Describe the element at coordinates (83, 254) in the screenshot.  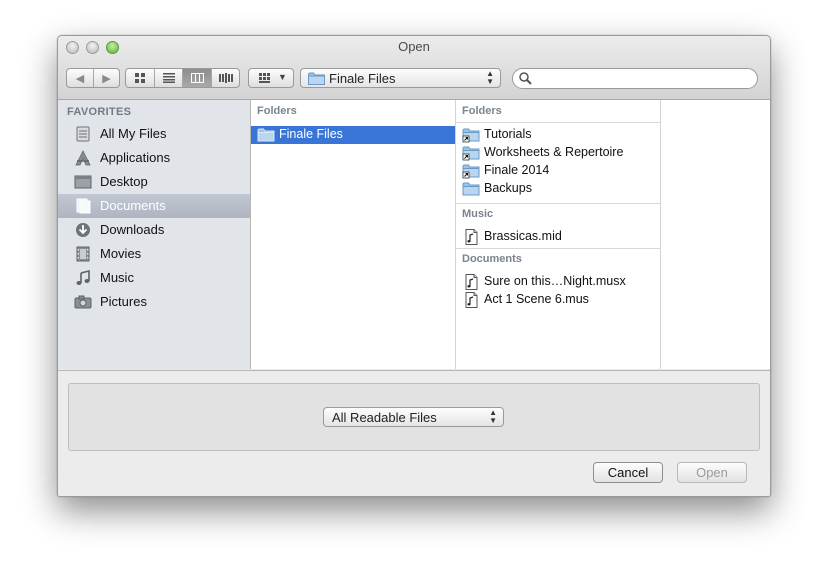
I see `movies-icon` at that location.